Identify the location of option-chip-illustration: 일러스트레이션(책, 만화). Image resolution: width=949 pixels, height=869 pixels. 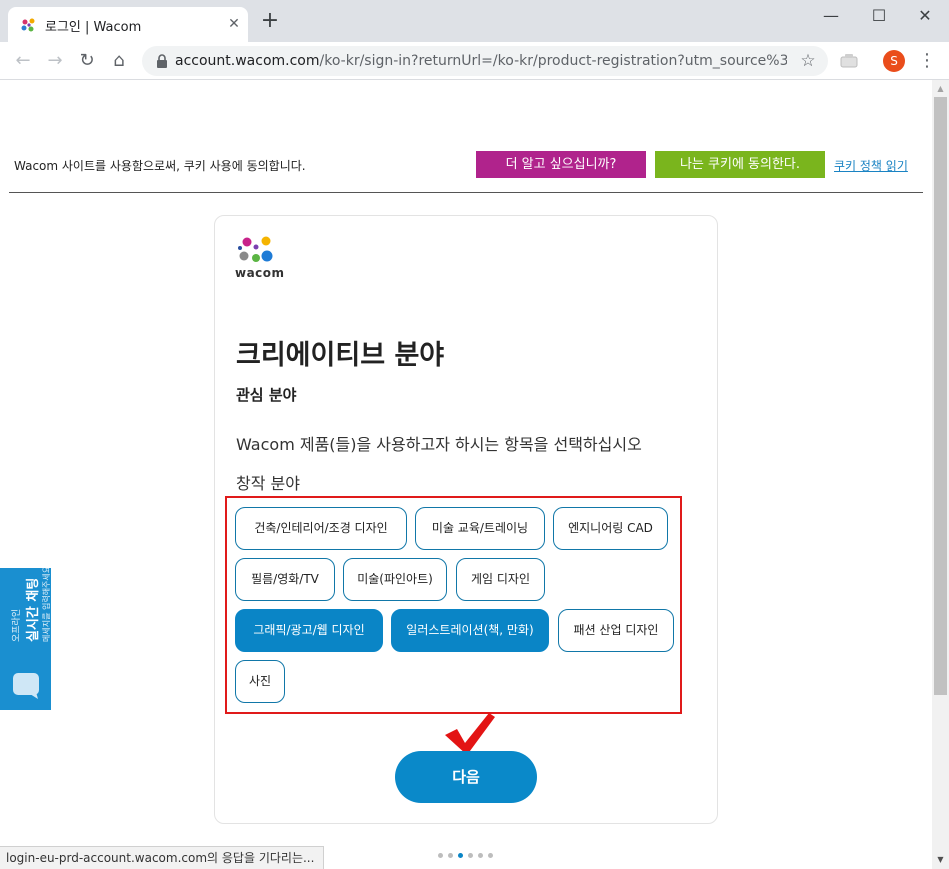
(470, 630).